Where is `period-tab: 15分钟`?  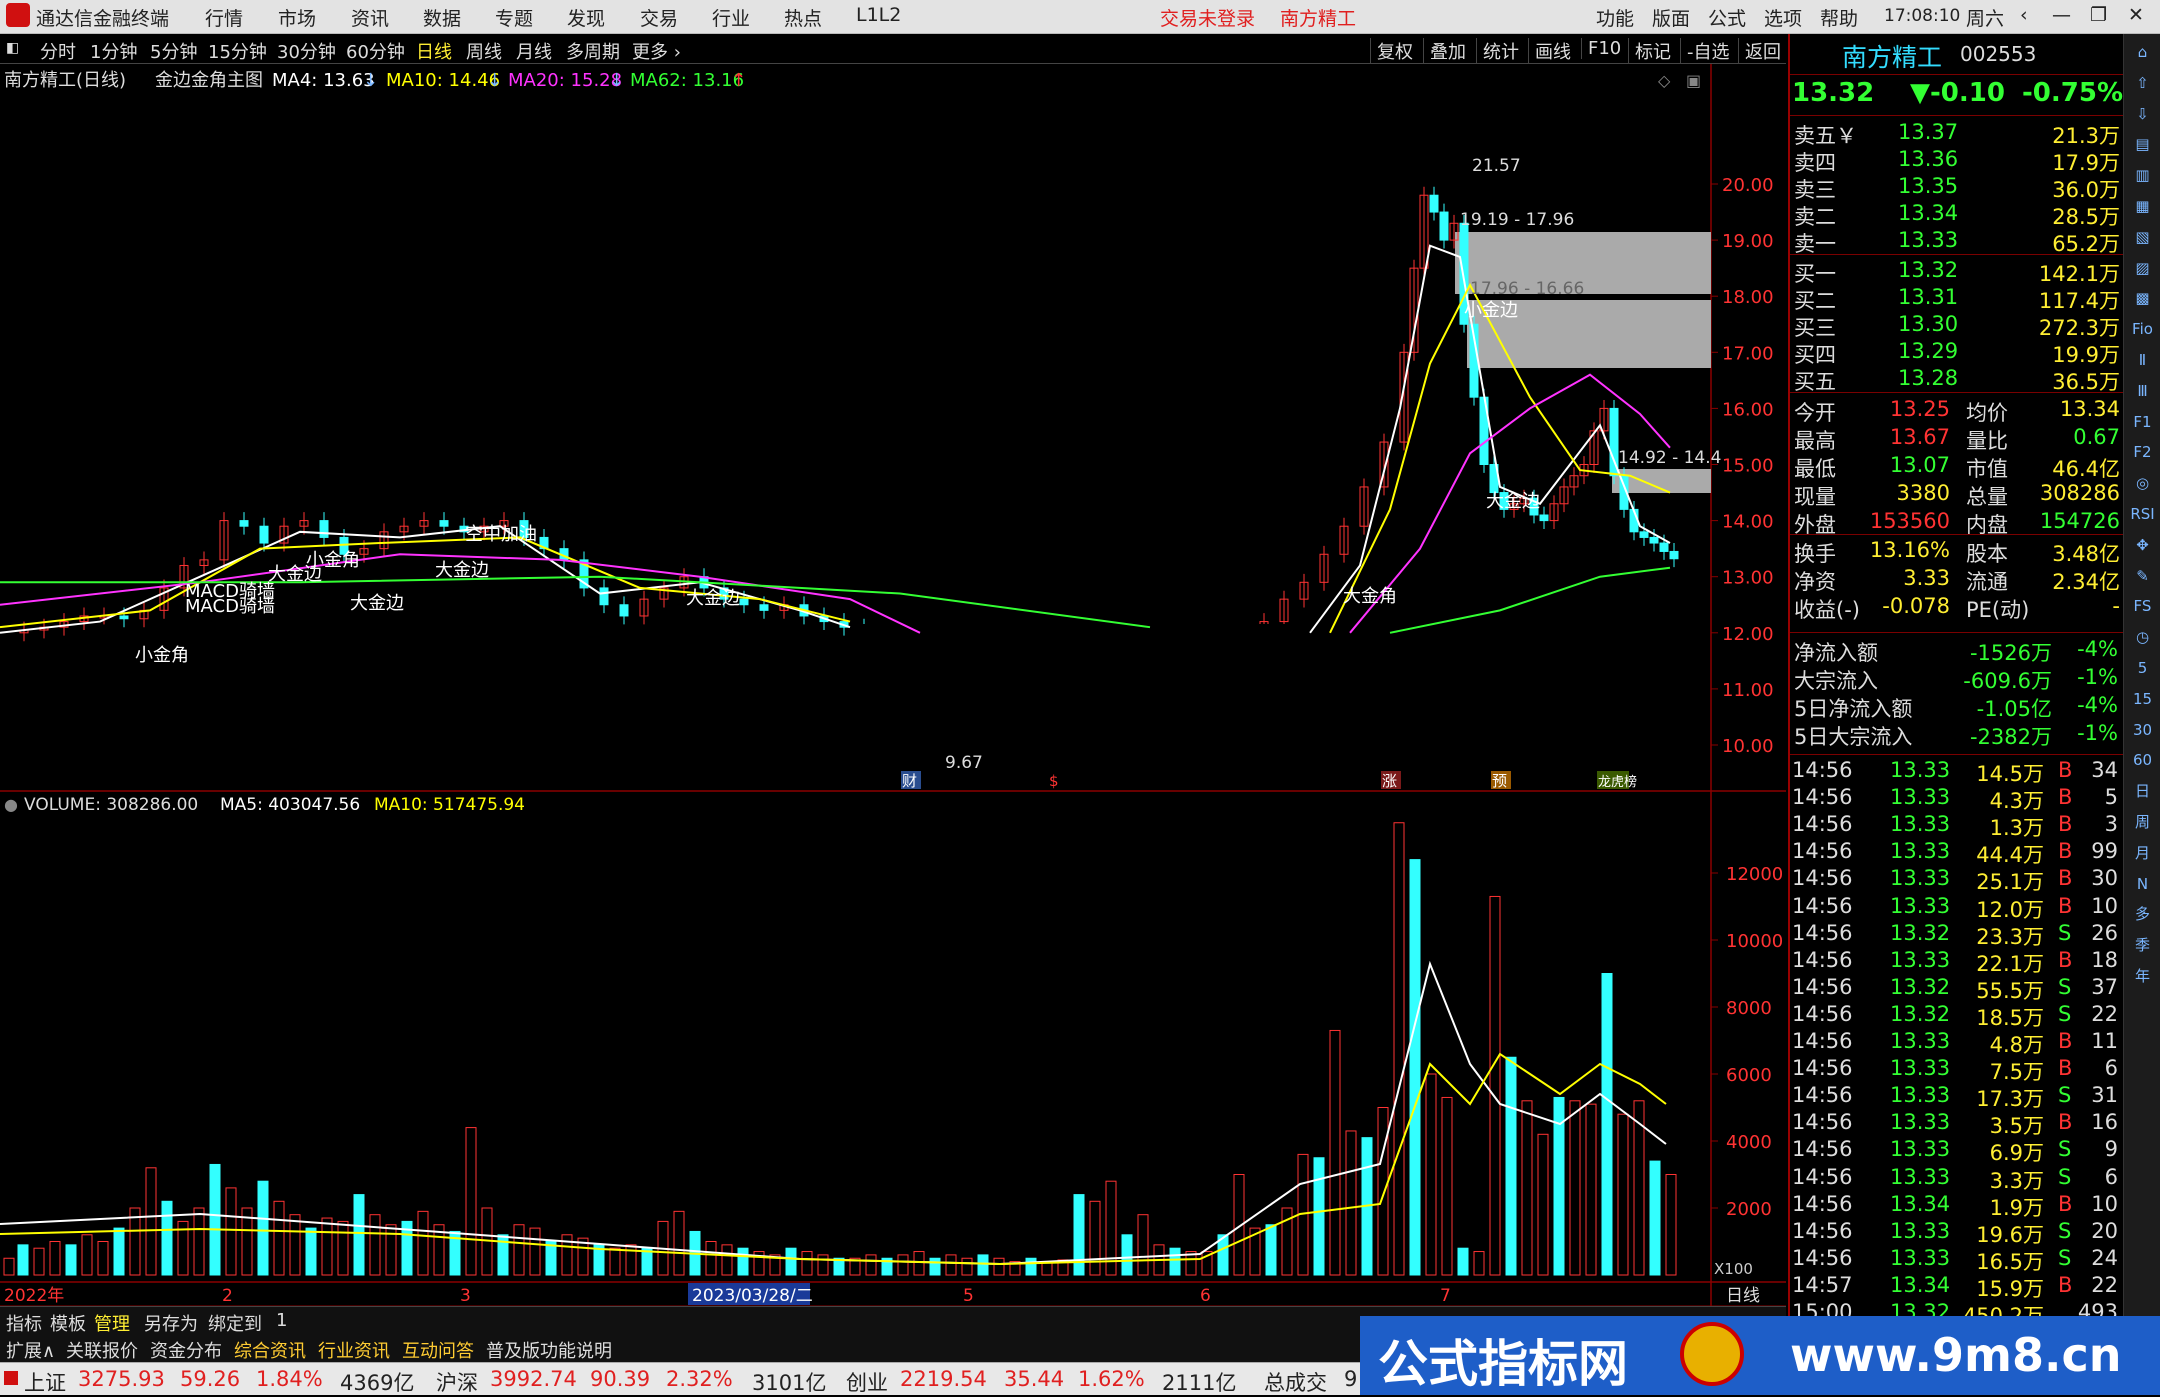 period-tab: 15分钟 is located at coordinates (237, 51).